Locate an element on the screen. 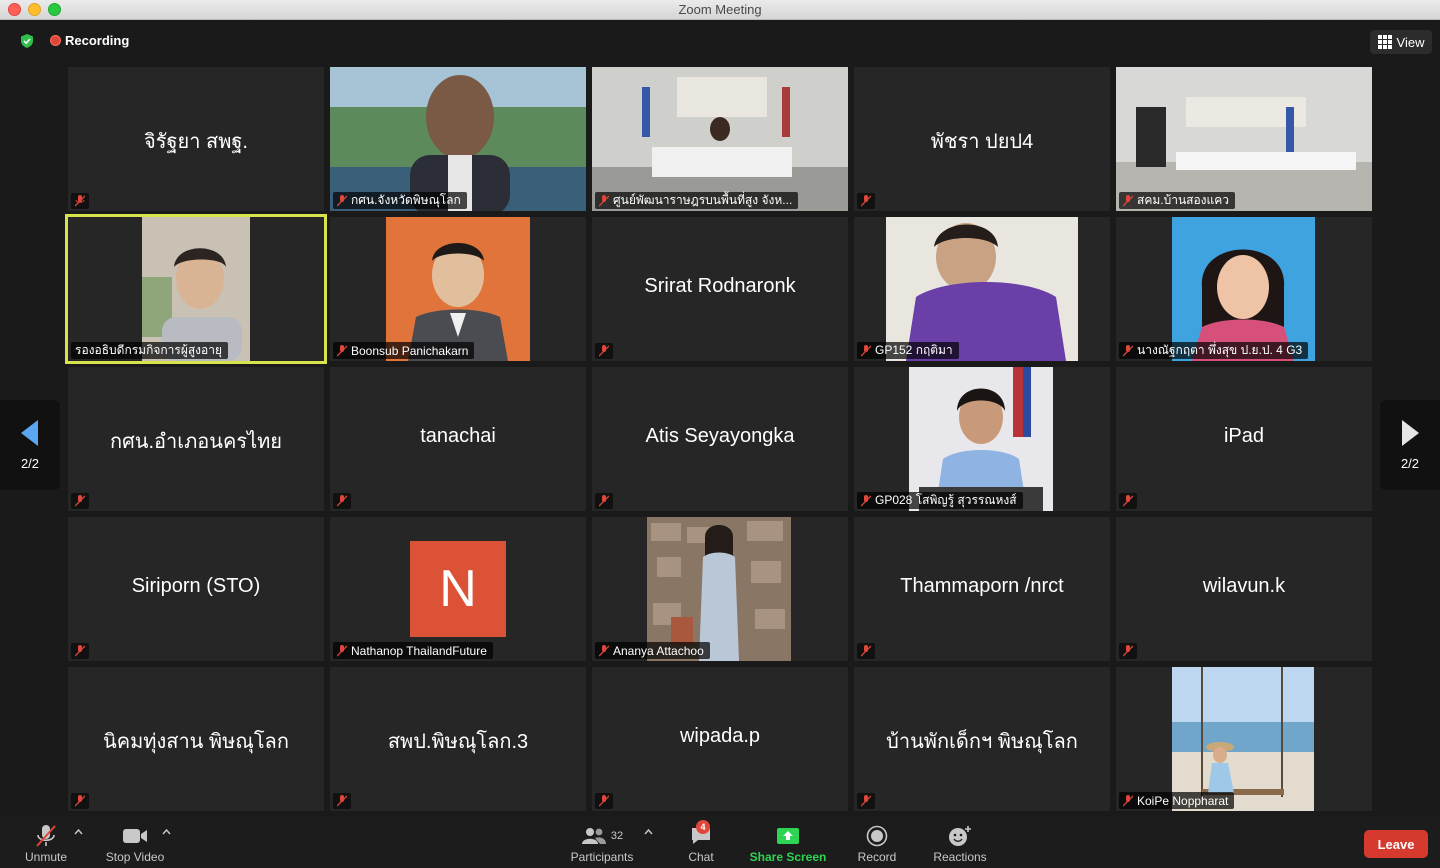  participant-name: กศน.จังหวัดพิษณุโลก is located at coordinates (406, 200).